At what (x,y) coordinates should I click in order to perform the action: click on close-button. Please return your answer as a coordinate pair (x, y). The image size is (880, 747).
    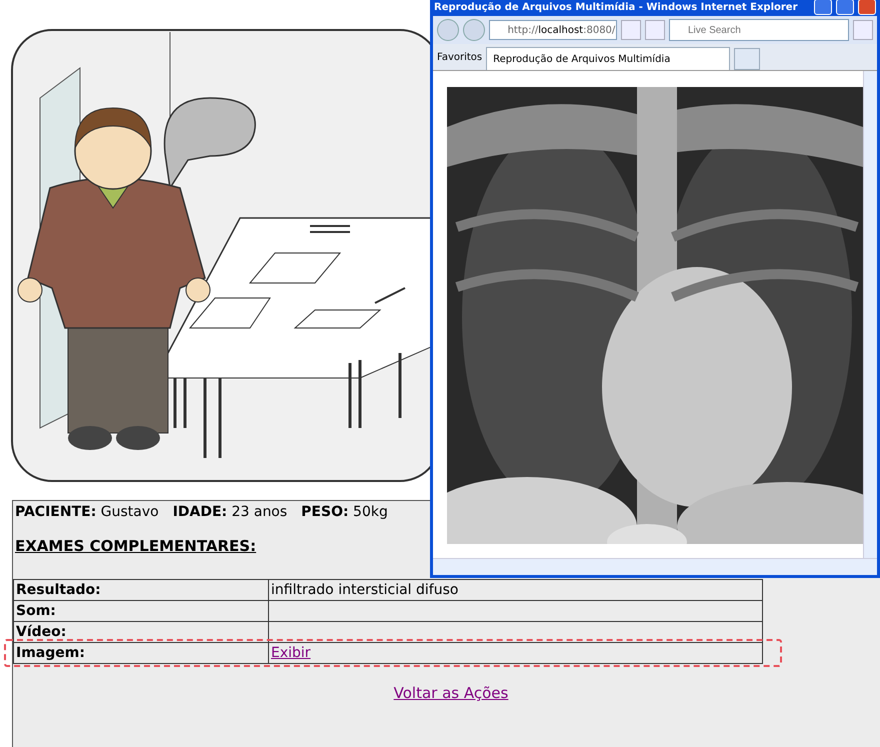
    Looking at the image, I should click on (867, 7).